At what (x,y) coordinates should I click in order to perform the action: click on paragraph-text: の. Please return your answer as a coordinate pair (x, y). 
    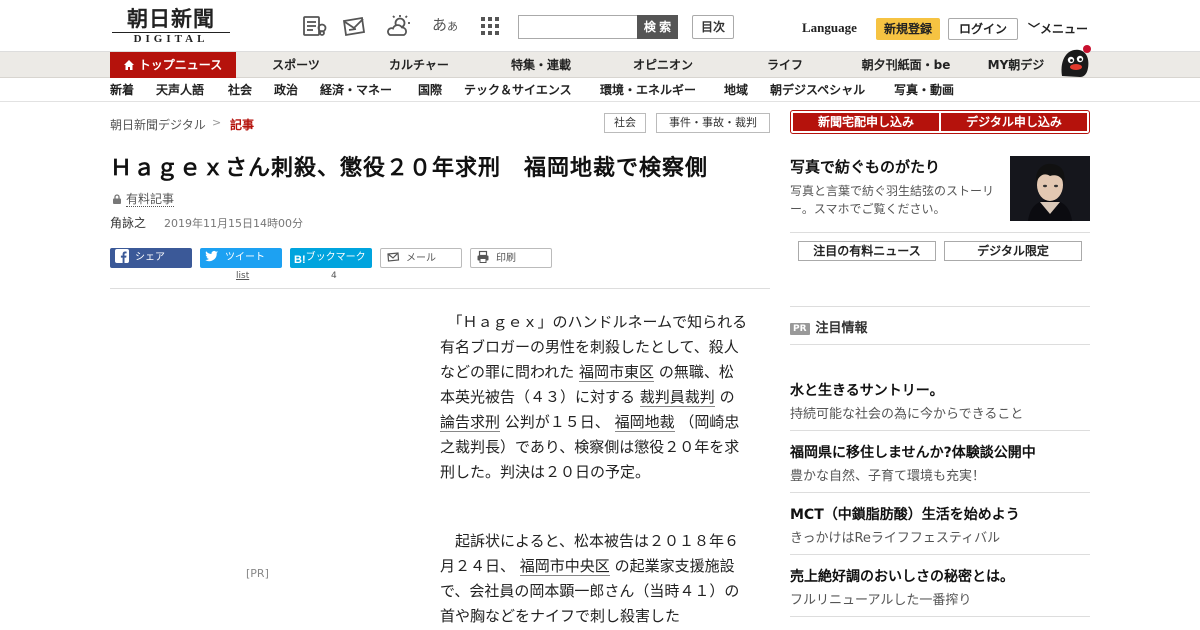
    Looking at the image, I should click on (724, 397).